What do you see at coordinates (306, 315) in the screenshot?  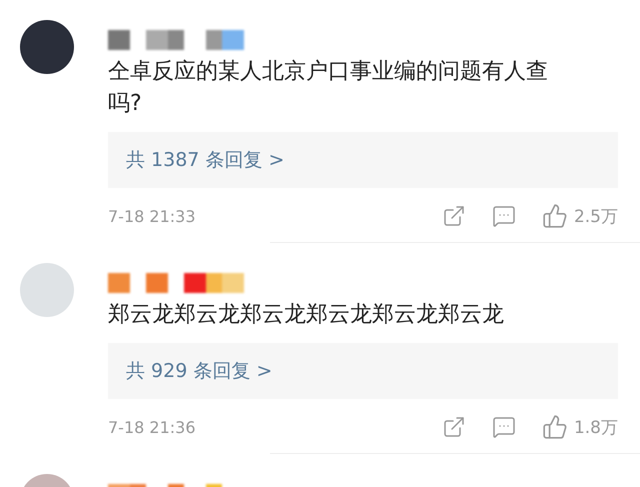 I see `comment-text: 郑云龙郑云龙郑云龙郑云龙郑云龙郑云龙` at bounding box center [306, 315].